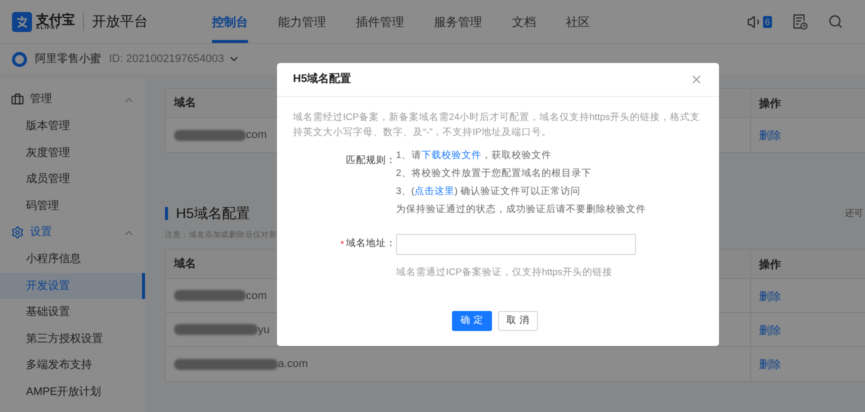 This screenshot has width=865, height=412. What do you see at coordinates (17, 232) in the screenshot?
I see `gear-icon` at bounding box center [17, 232].